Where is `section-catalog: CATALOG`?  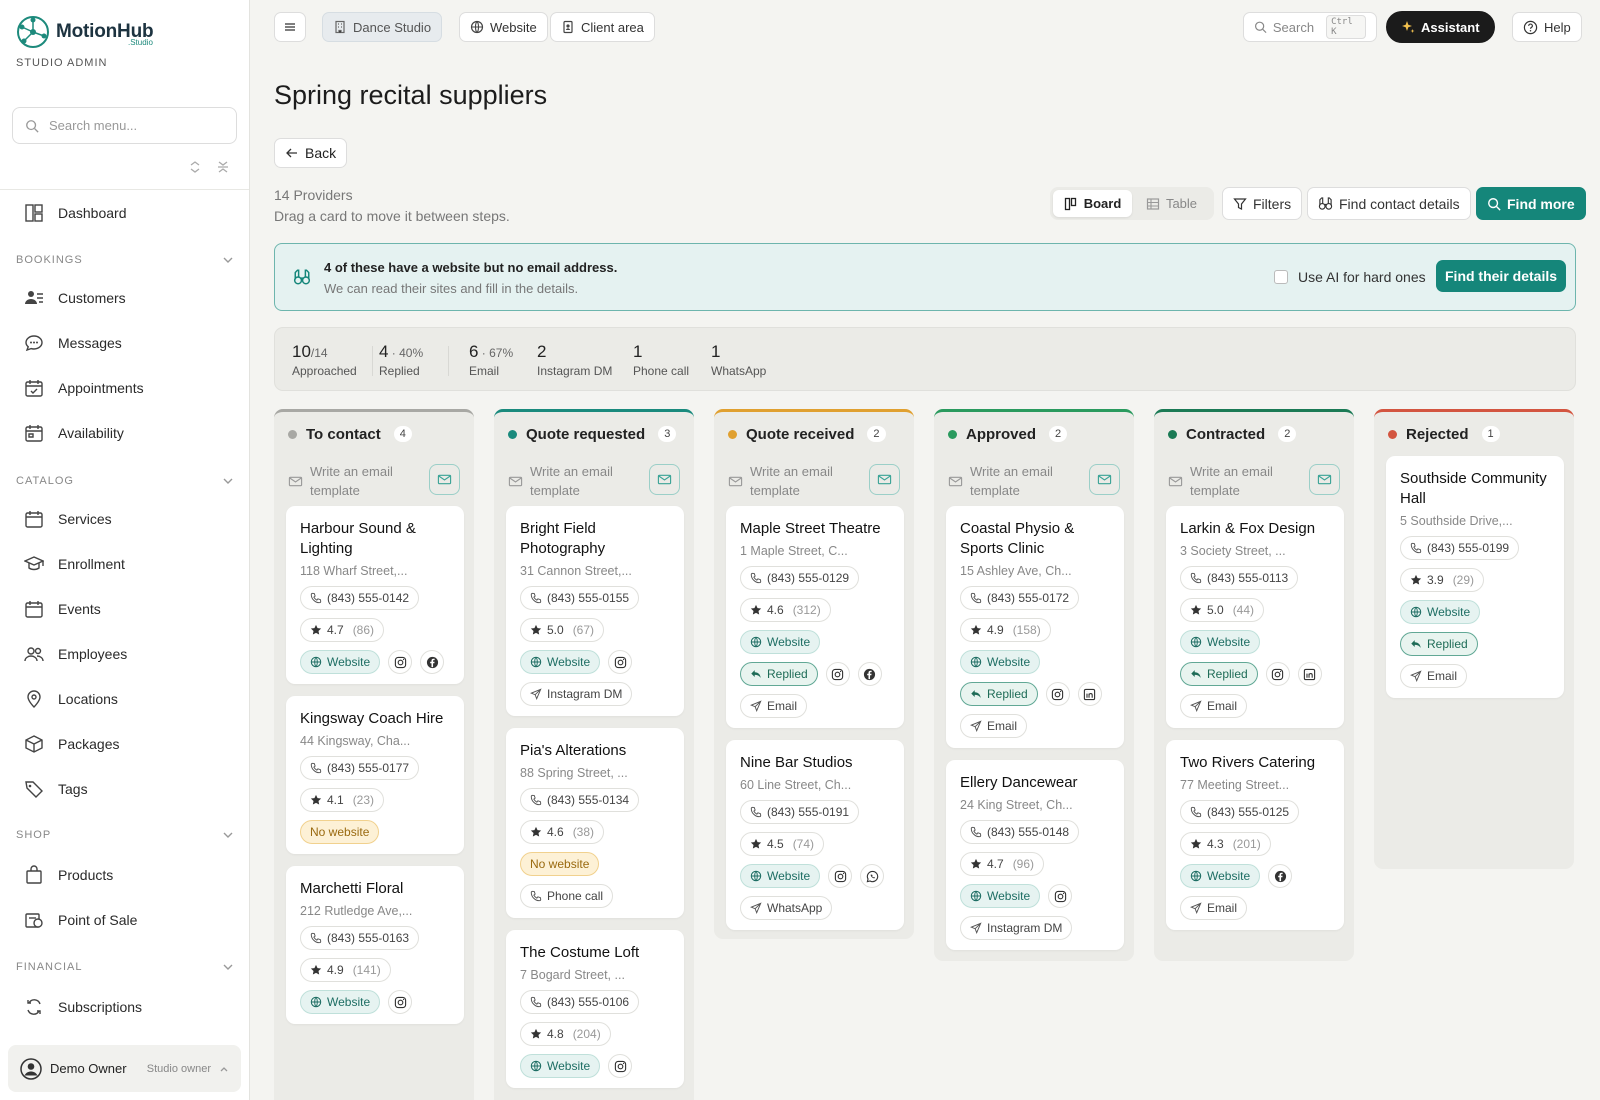
section-catalog: CATALOG is located at coordinates (125, 481).